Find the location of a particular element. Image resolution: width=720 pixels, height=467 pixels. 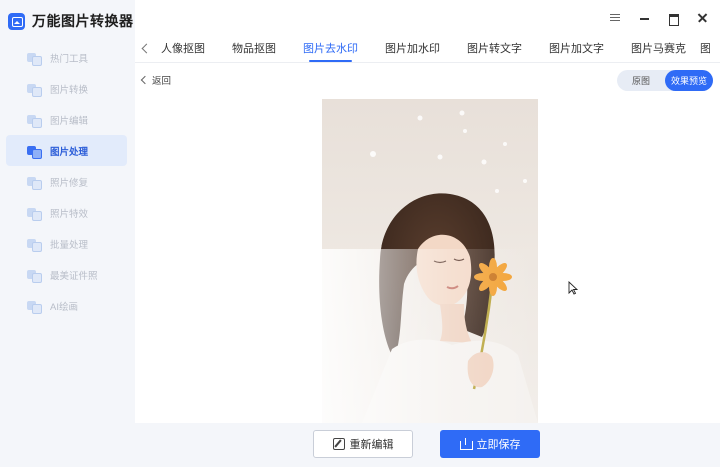

save-button: 立即保存 is located at coordinates (490, 444).